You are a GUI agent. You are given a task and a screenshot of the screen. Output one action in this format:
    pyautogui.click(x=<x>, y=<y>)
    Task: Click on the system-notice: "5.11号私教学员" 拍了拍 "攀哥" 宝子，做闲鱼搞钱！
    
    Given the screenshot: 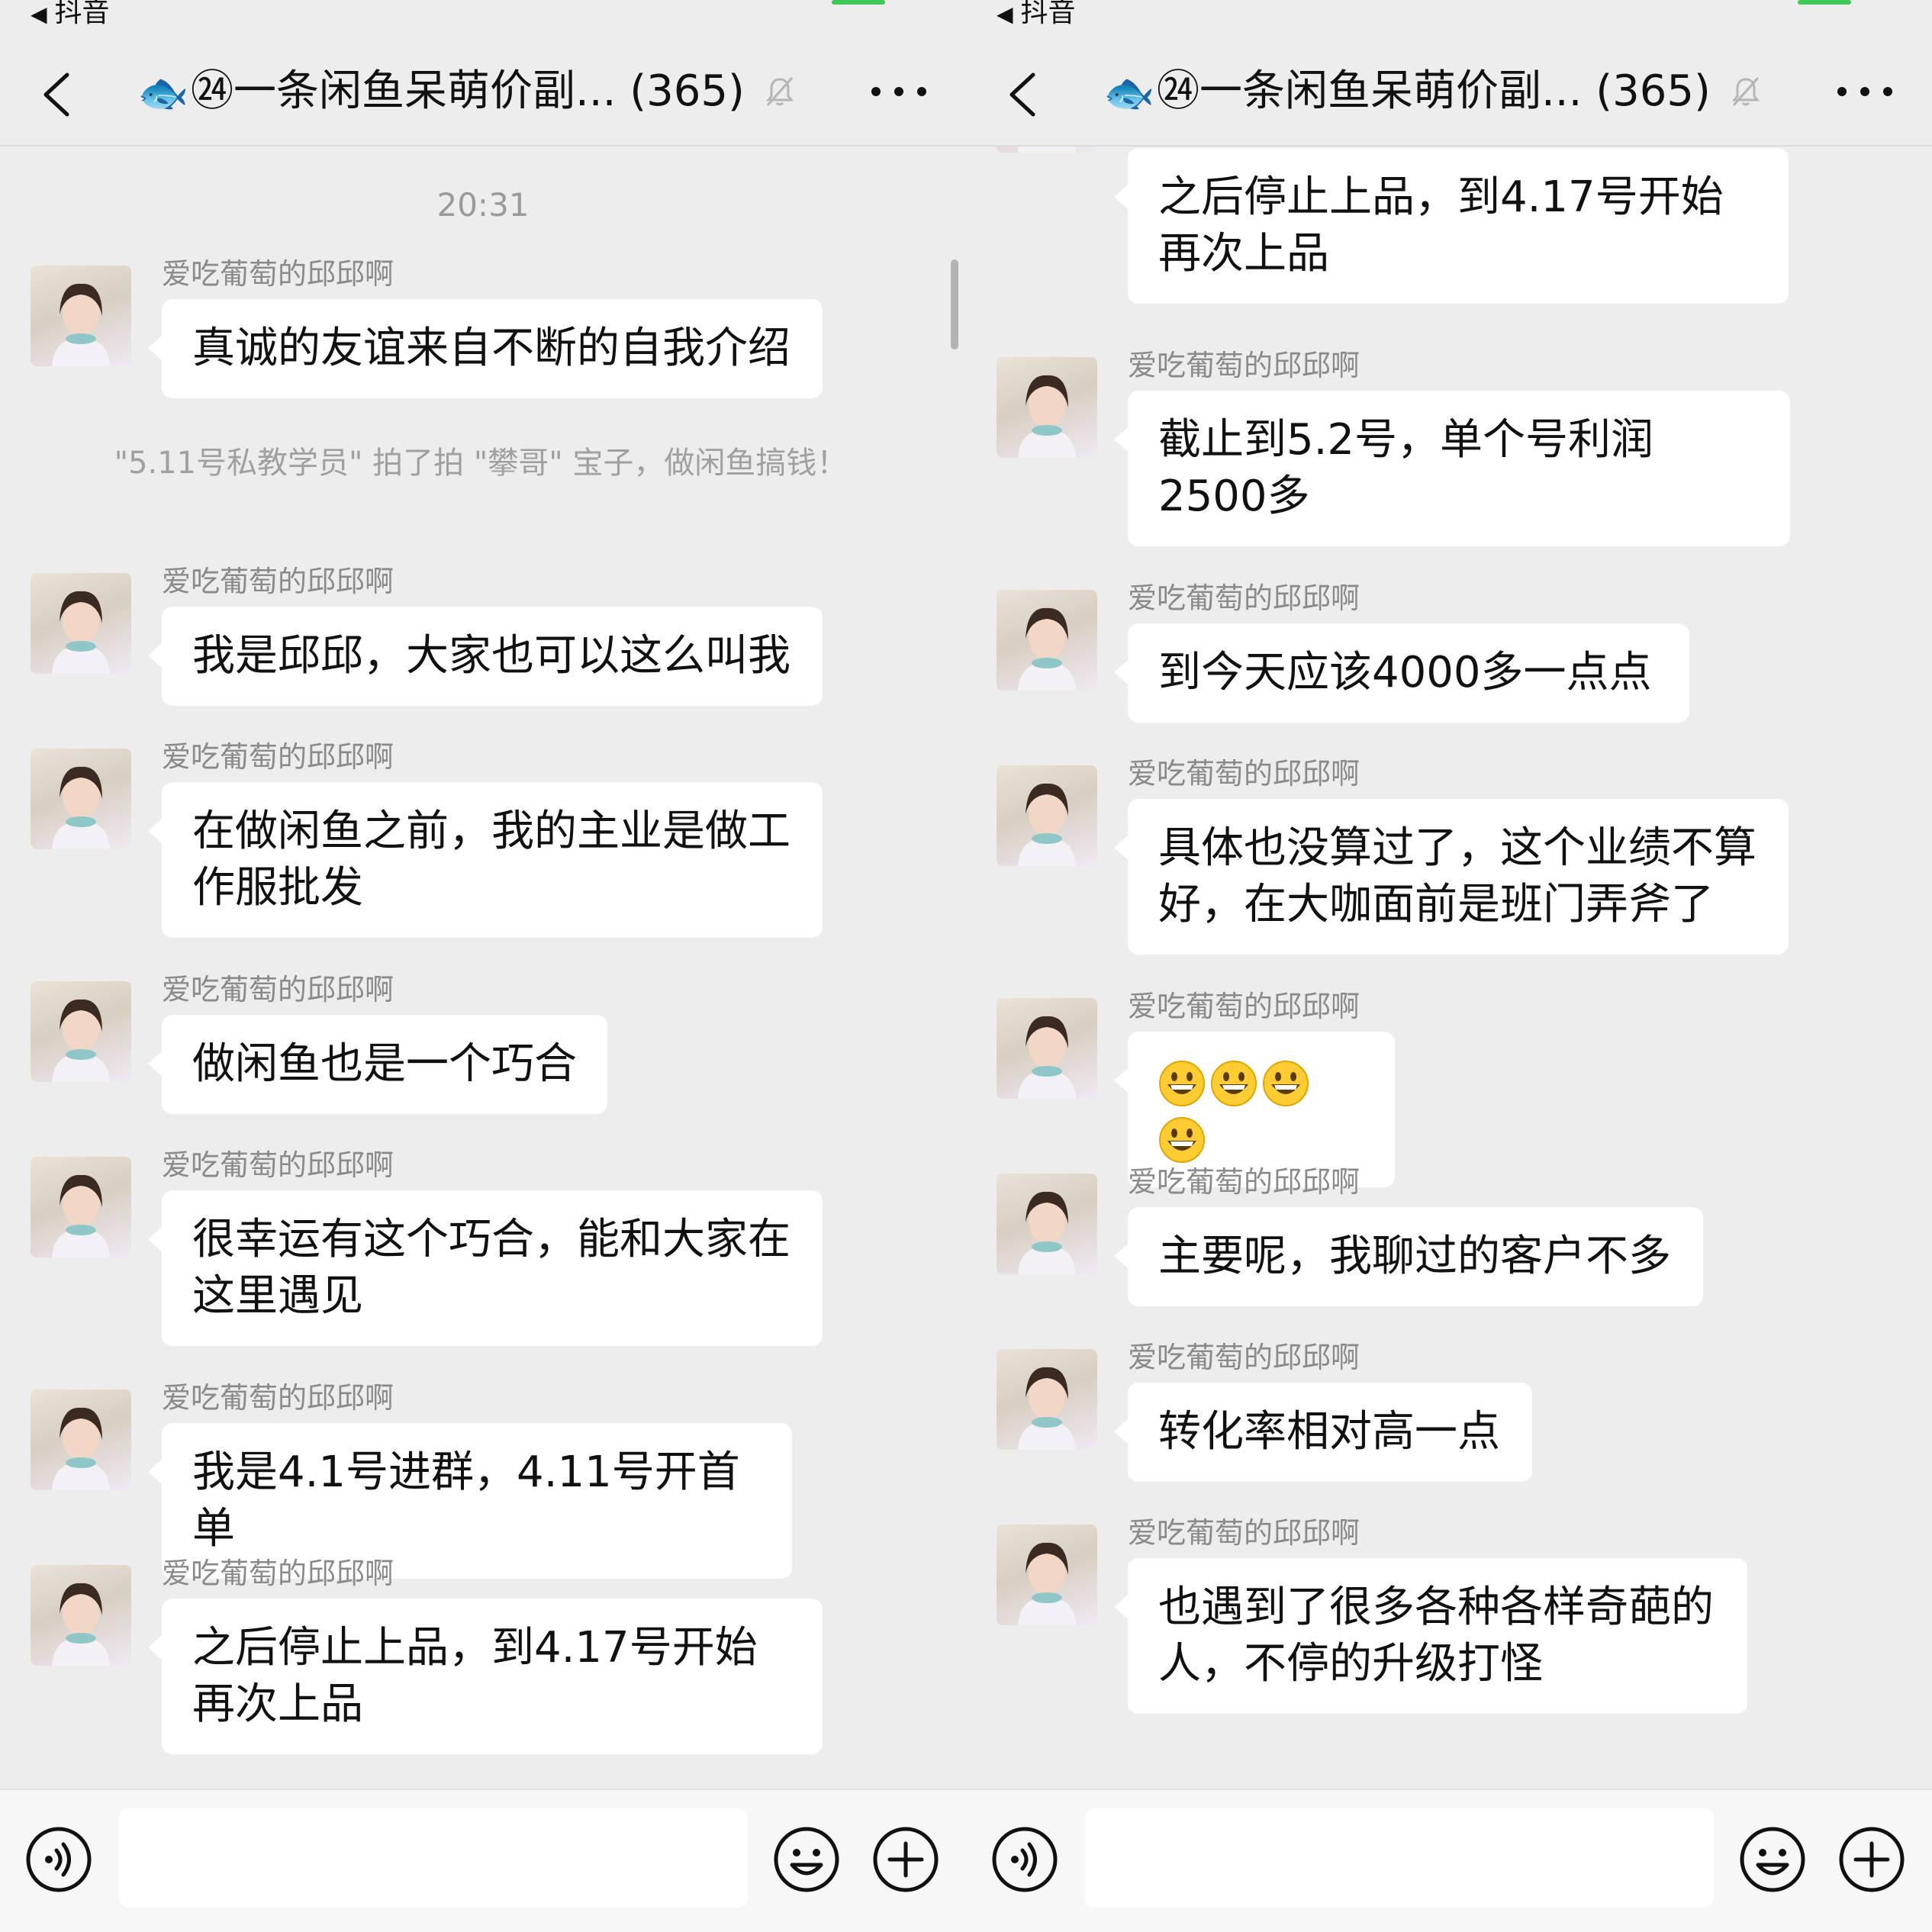 What is the action you would take?
    pyautogui.click(x=481, y=463)
    